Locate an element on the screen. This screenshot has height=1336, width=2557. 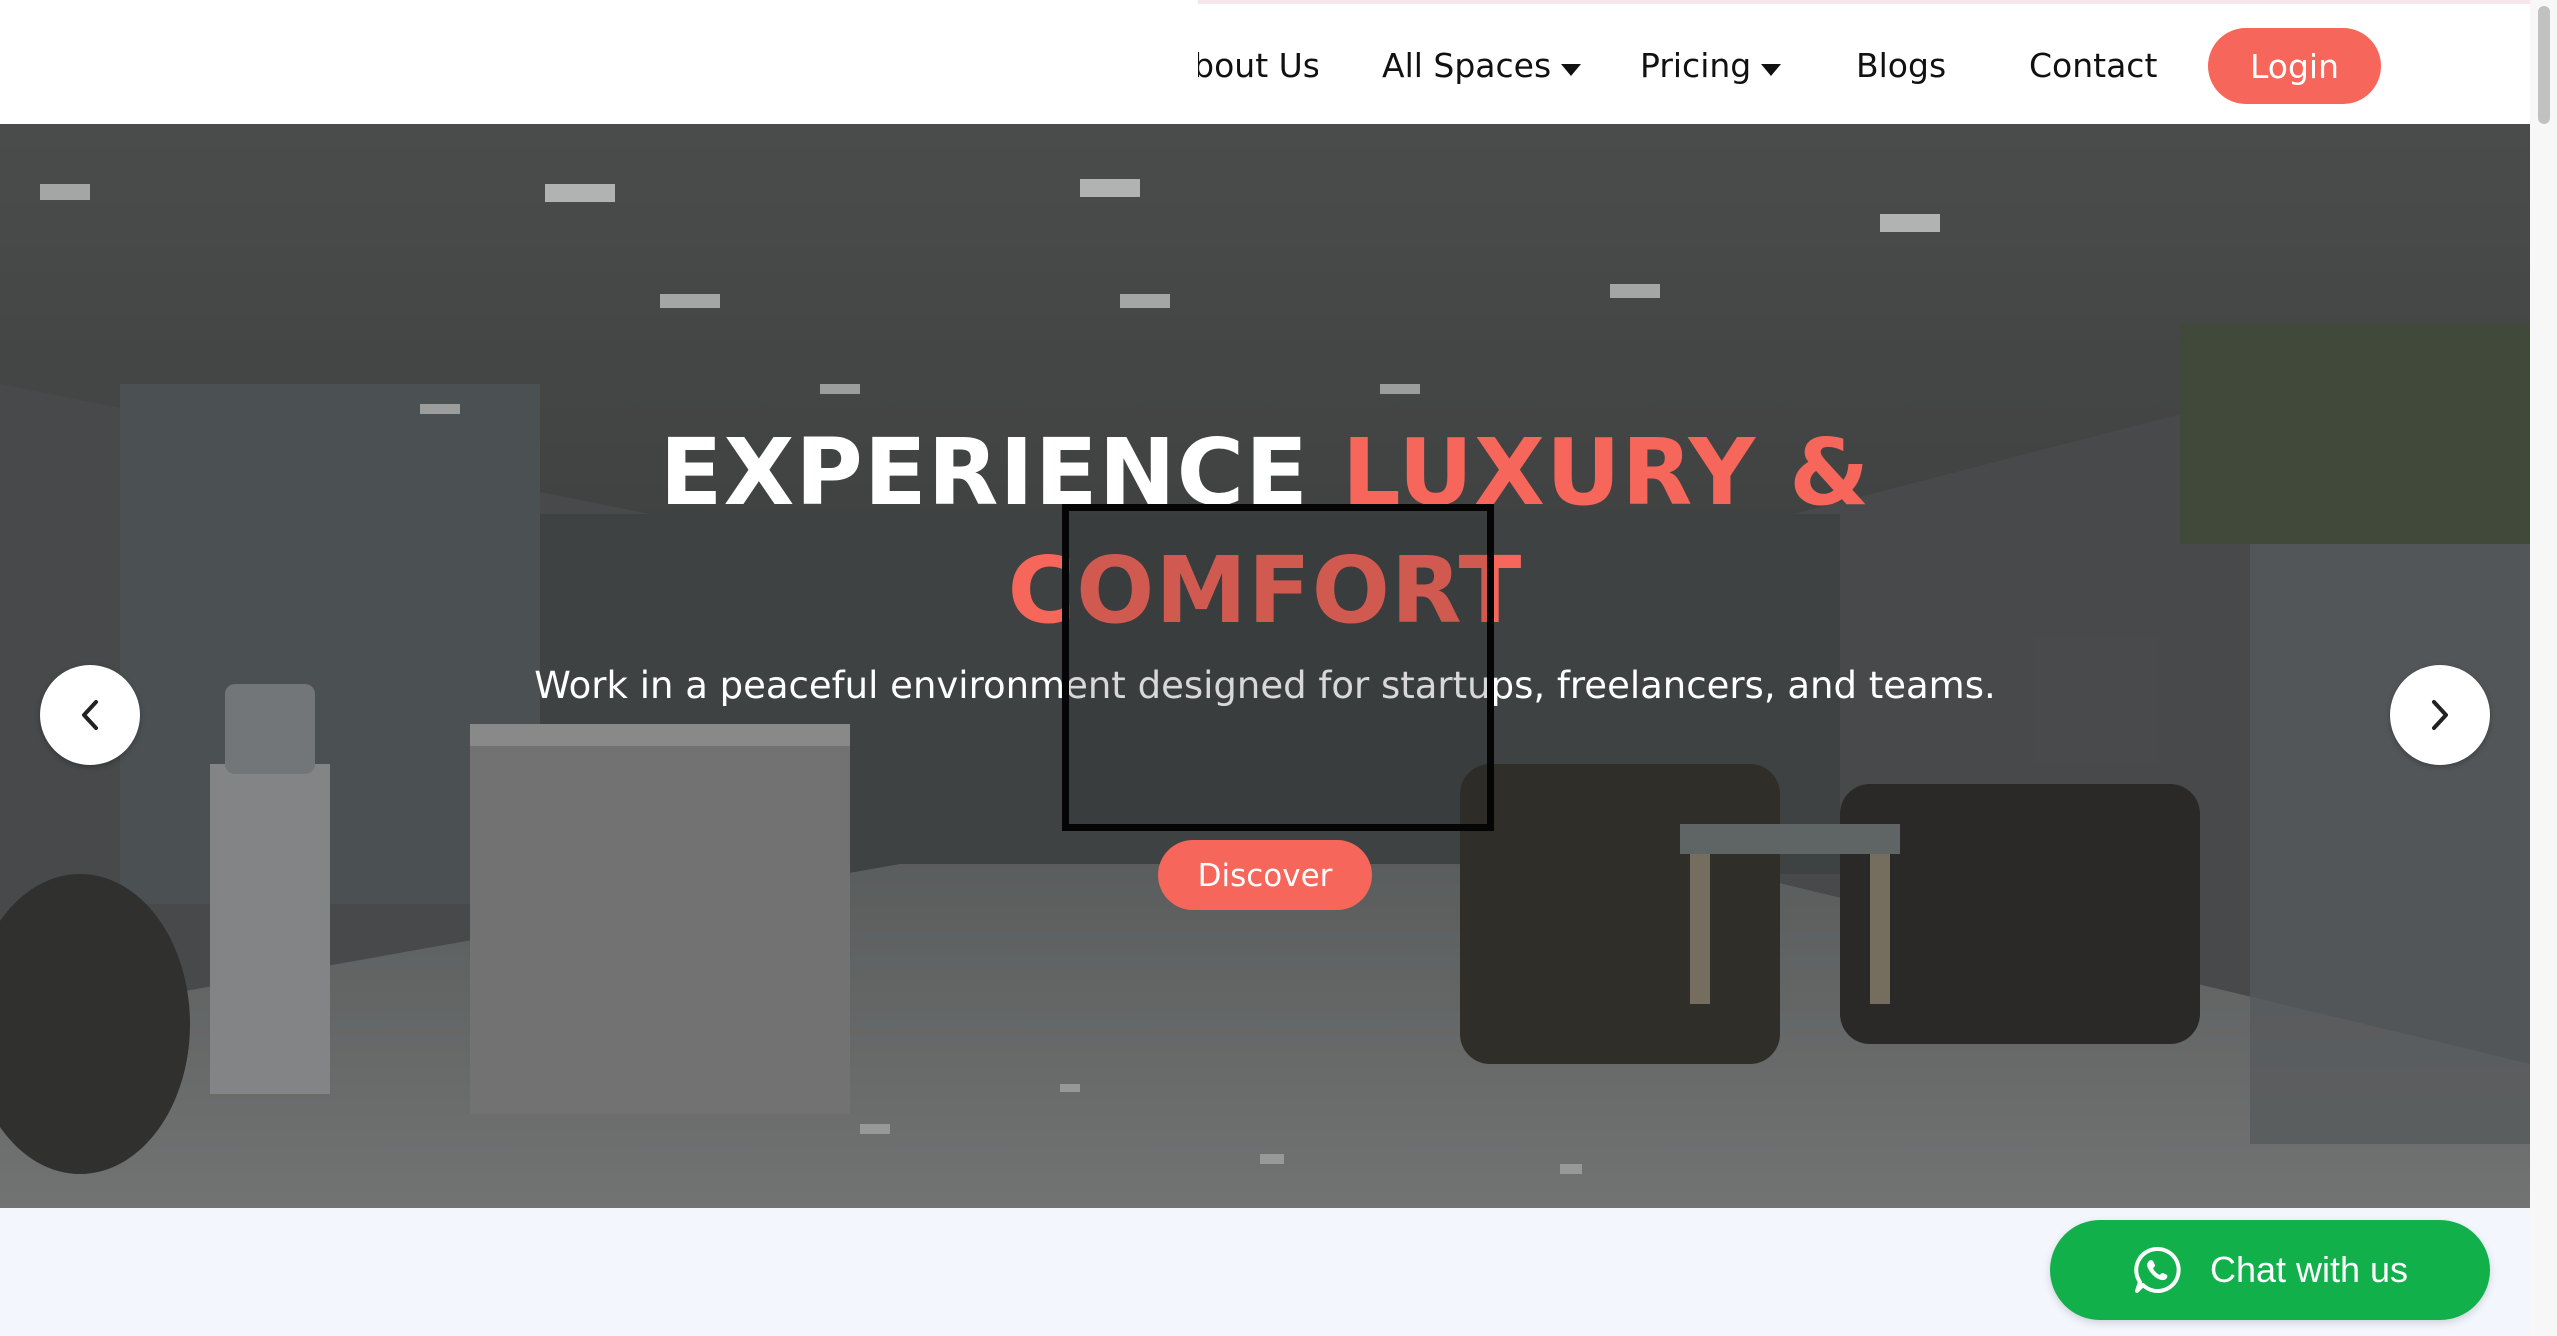
chevron-left-icon is located at coordinates (90, 715).